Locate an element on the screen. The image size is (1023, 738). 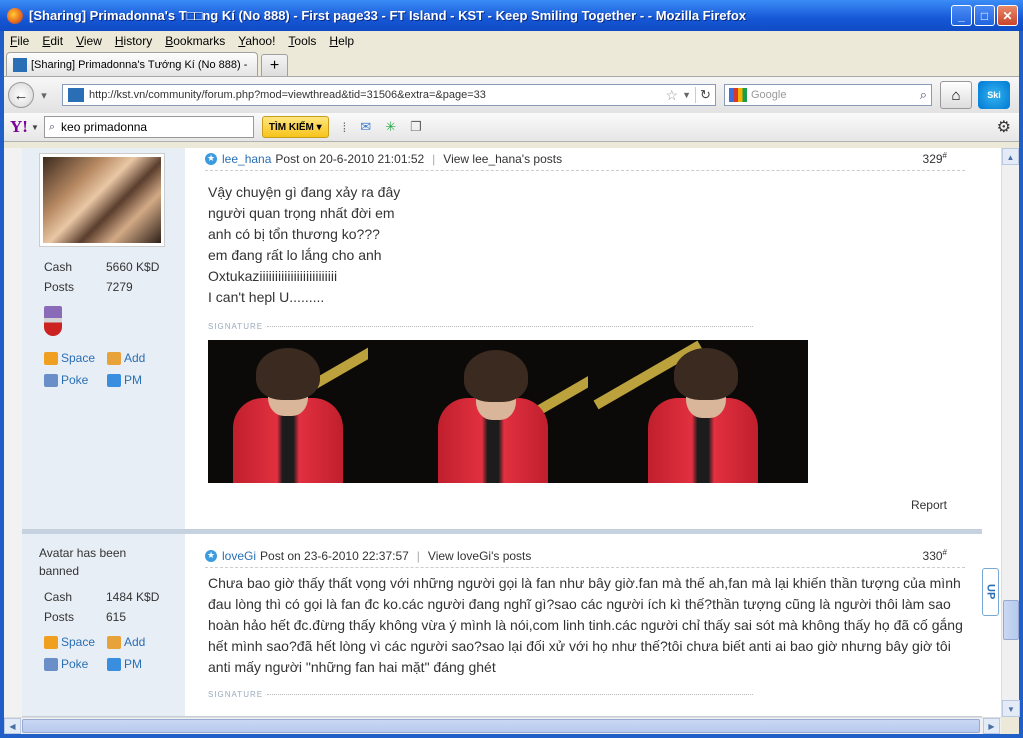
history-dropdown-icon: ▾ is located at coordinates (44, 95).